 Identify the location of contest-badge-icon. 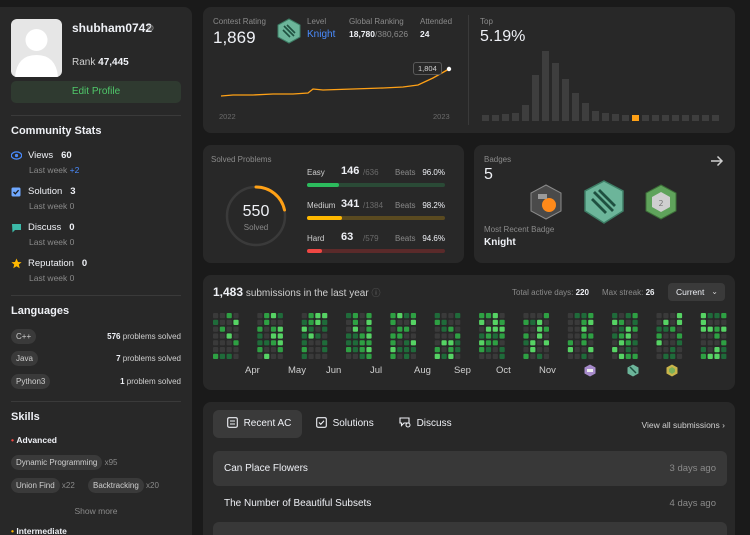
(546, 202).